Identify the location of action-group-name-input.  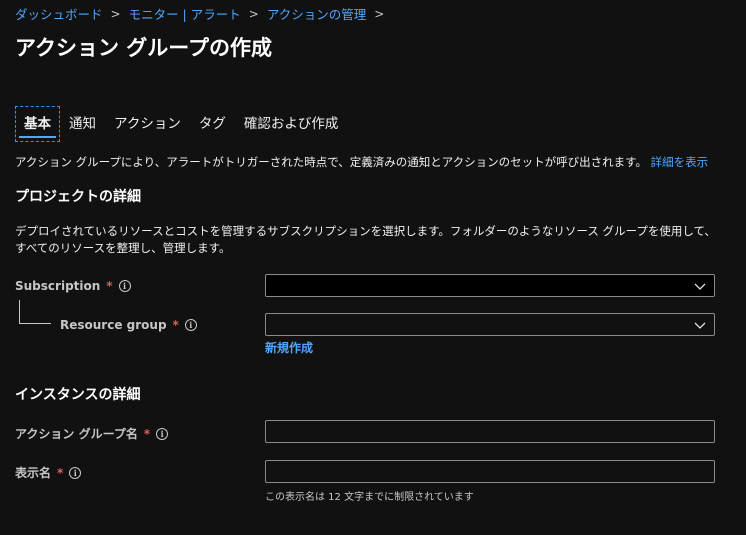
(490, 431).